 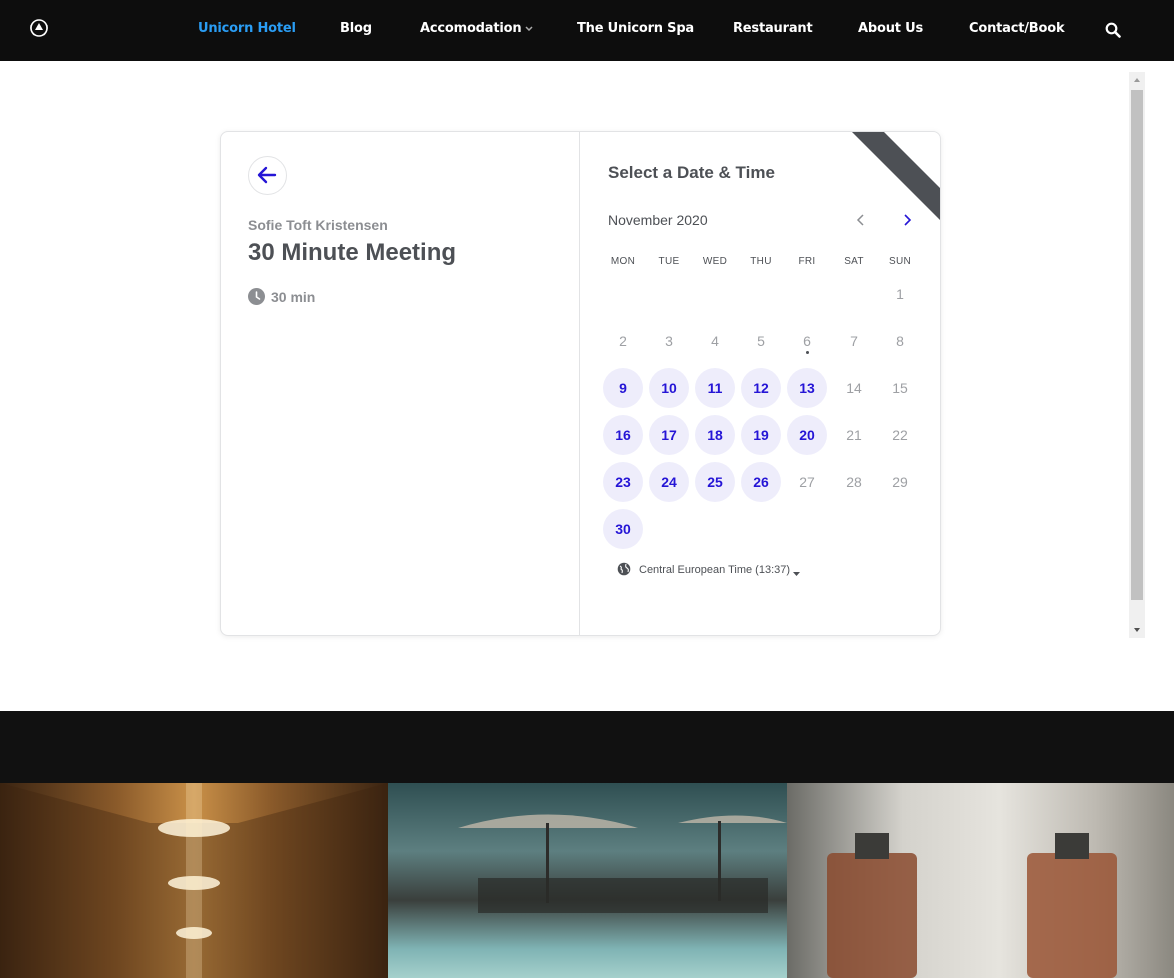 I want to click on panel-divider, so click(x=579, y=383).